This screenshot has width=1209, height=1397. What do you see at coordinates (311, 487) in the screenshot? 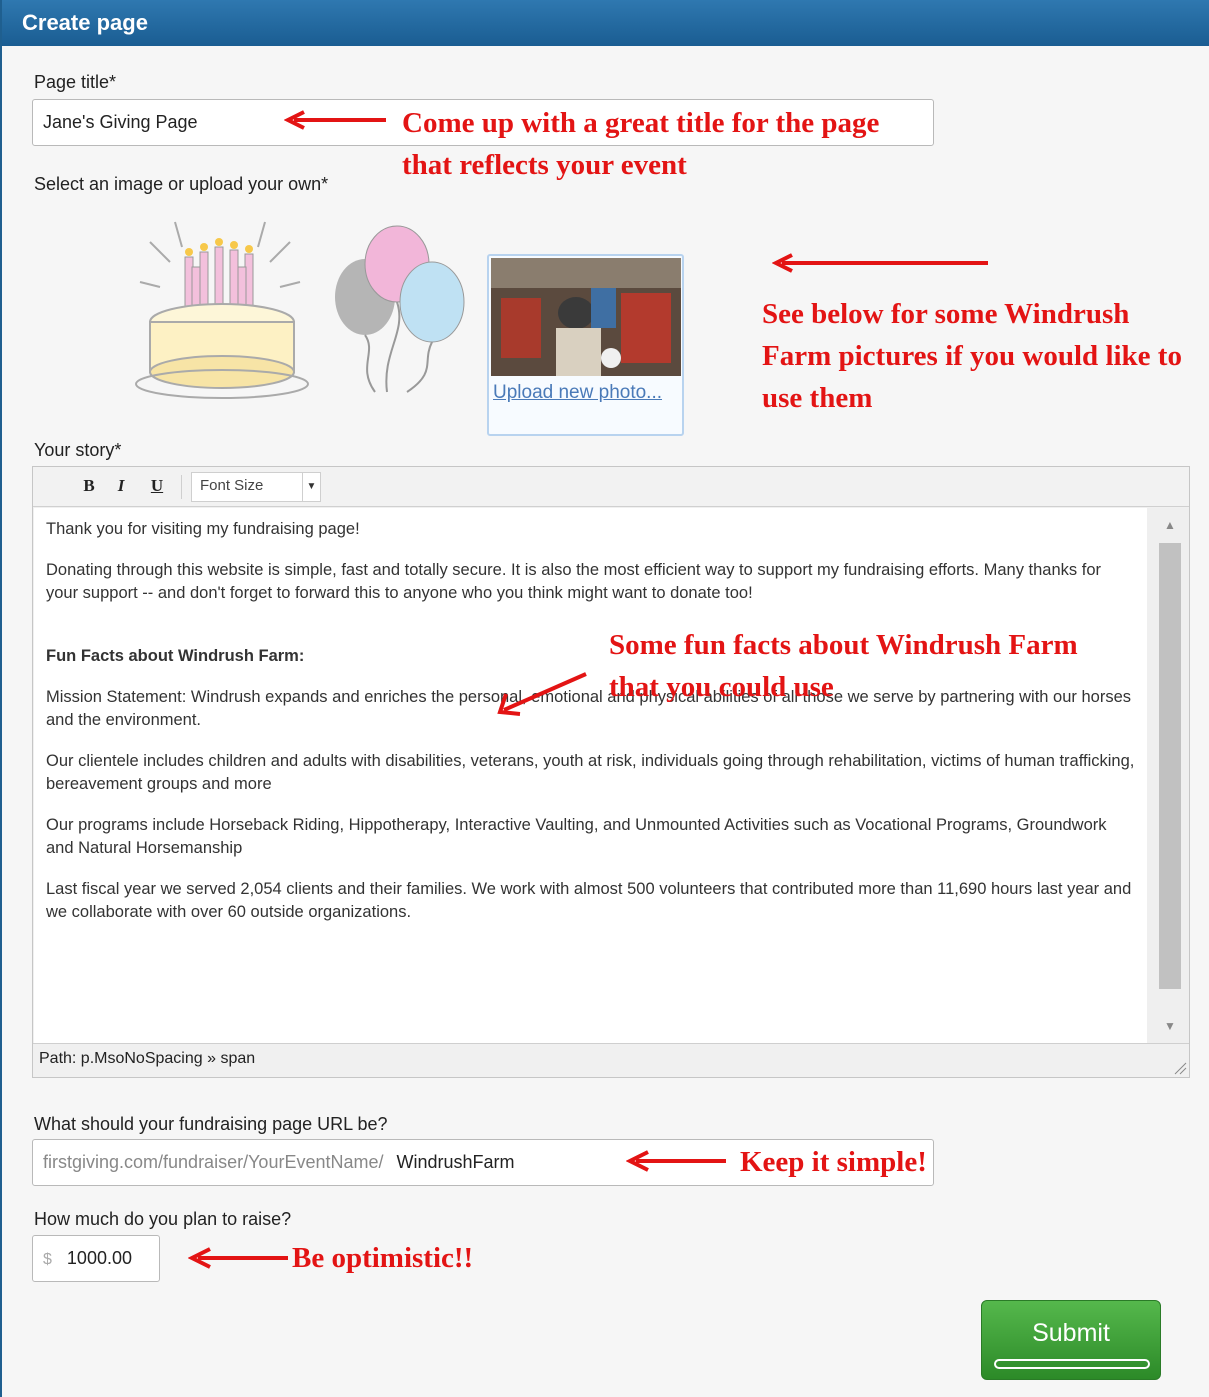
I see `chevron-down-icon: ▼` at bounding box center [311, 487].